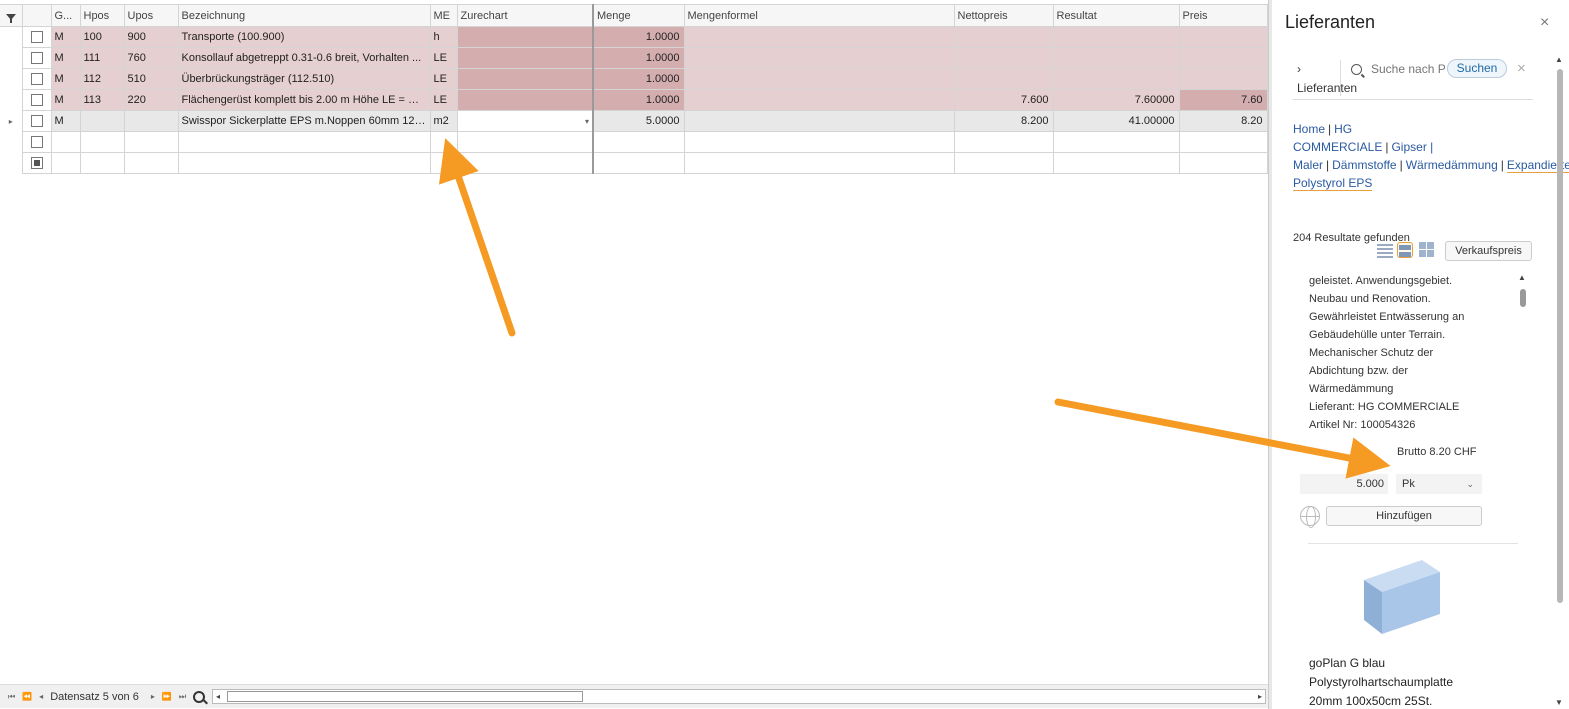 The image size is (1569, 709). What do you see at coordinates (443, 121) in the screenshot?
I see `cell-me: m2` at bounding box center [443, 121].